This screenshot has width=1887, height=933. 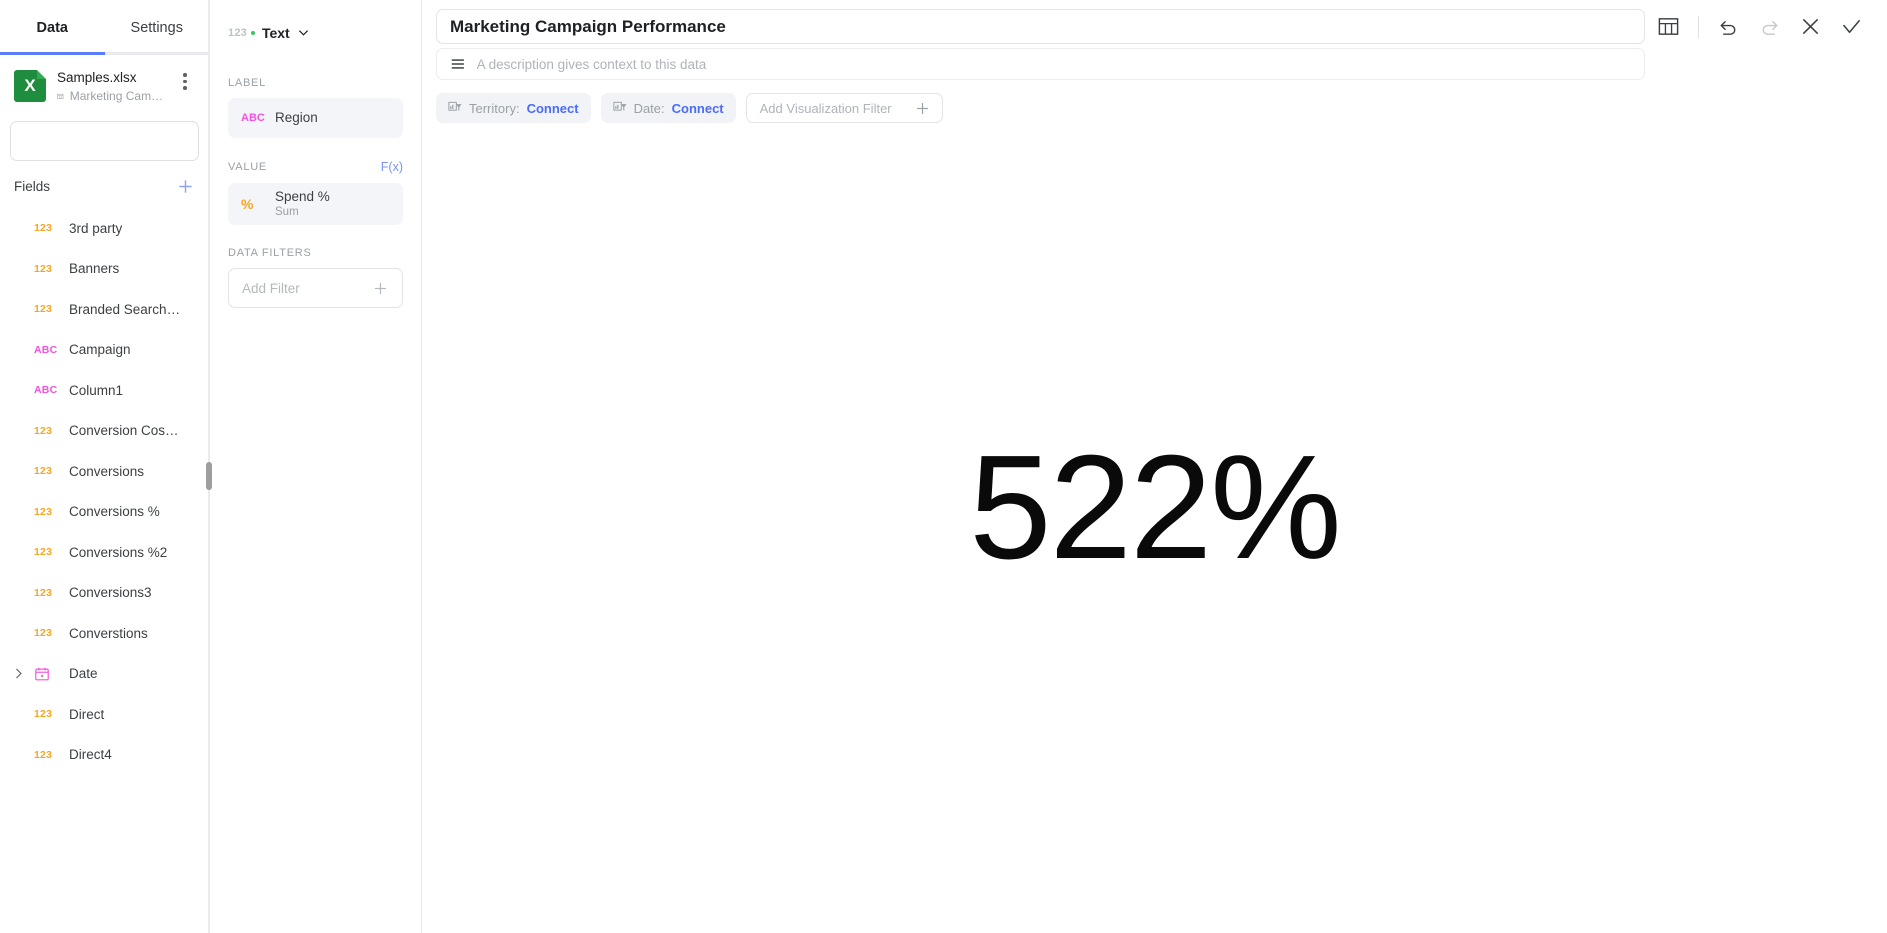 I want to click on description-field-wrapper, so click(x=1040, y=64).